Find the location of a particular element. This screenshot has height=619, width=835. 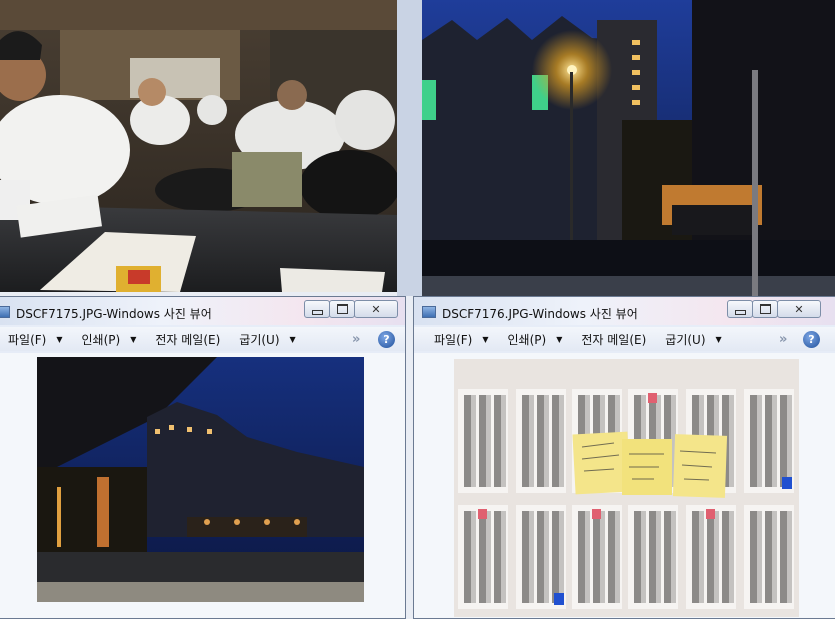

window-divider is located at coordinates (409, 148).